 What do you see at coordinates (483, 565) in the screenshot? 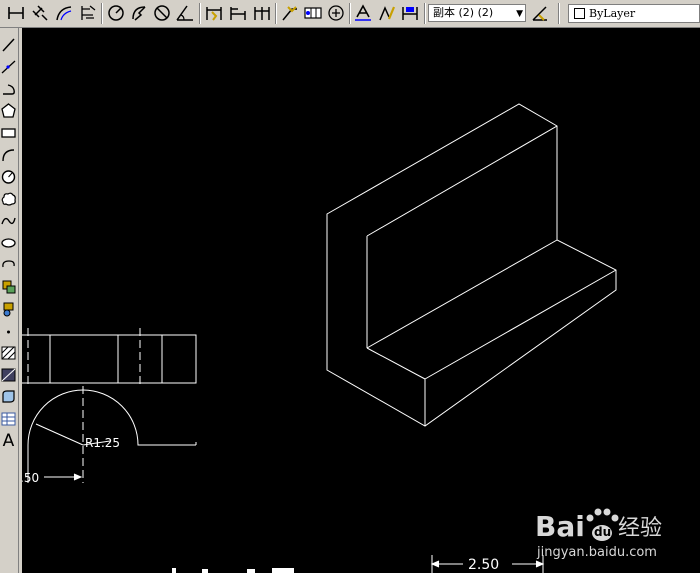
I see `bottom-dimension-label: 2.50` at bounding box center [483, 565].